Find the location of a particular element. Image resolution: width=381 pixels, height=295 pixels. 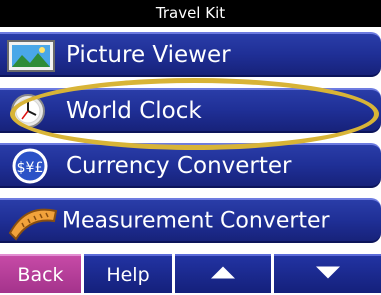

arrow-up-icon is located at coordinates (223, 274).